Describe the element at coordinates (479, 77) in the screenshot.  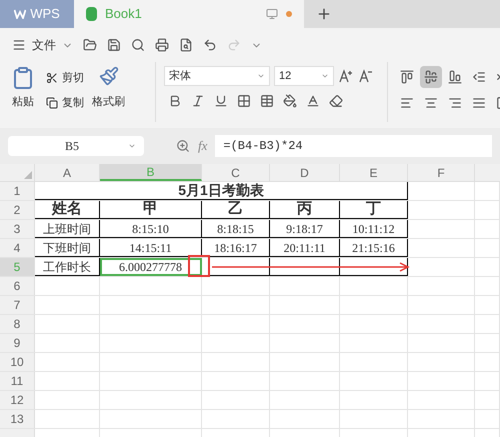
I see `outdent-icon` at that location.